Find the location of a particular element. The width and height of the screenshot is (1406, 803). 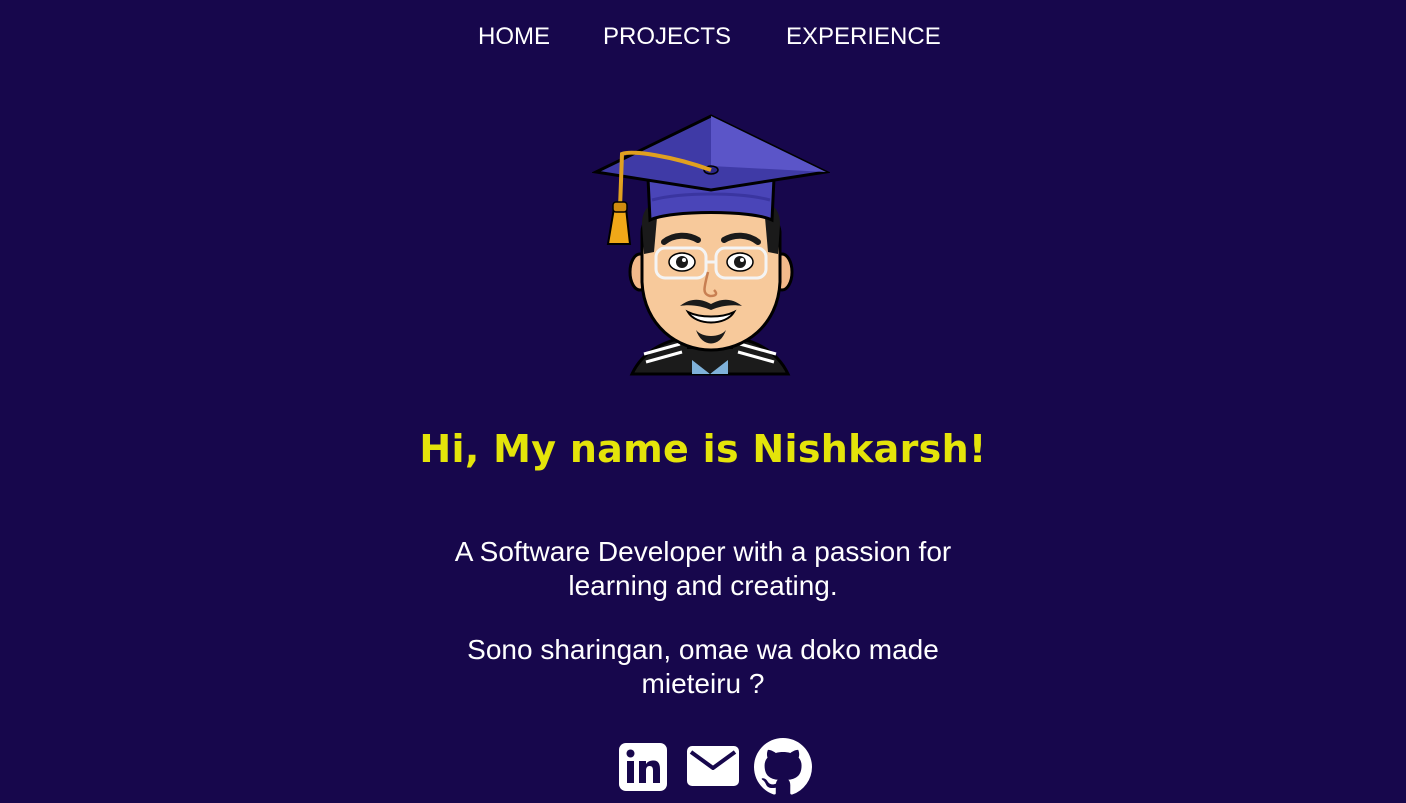

nav-projects-link: PROJECTS is located at coordinates (667, 37).